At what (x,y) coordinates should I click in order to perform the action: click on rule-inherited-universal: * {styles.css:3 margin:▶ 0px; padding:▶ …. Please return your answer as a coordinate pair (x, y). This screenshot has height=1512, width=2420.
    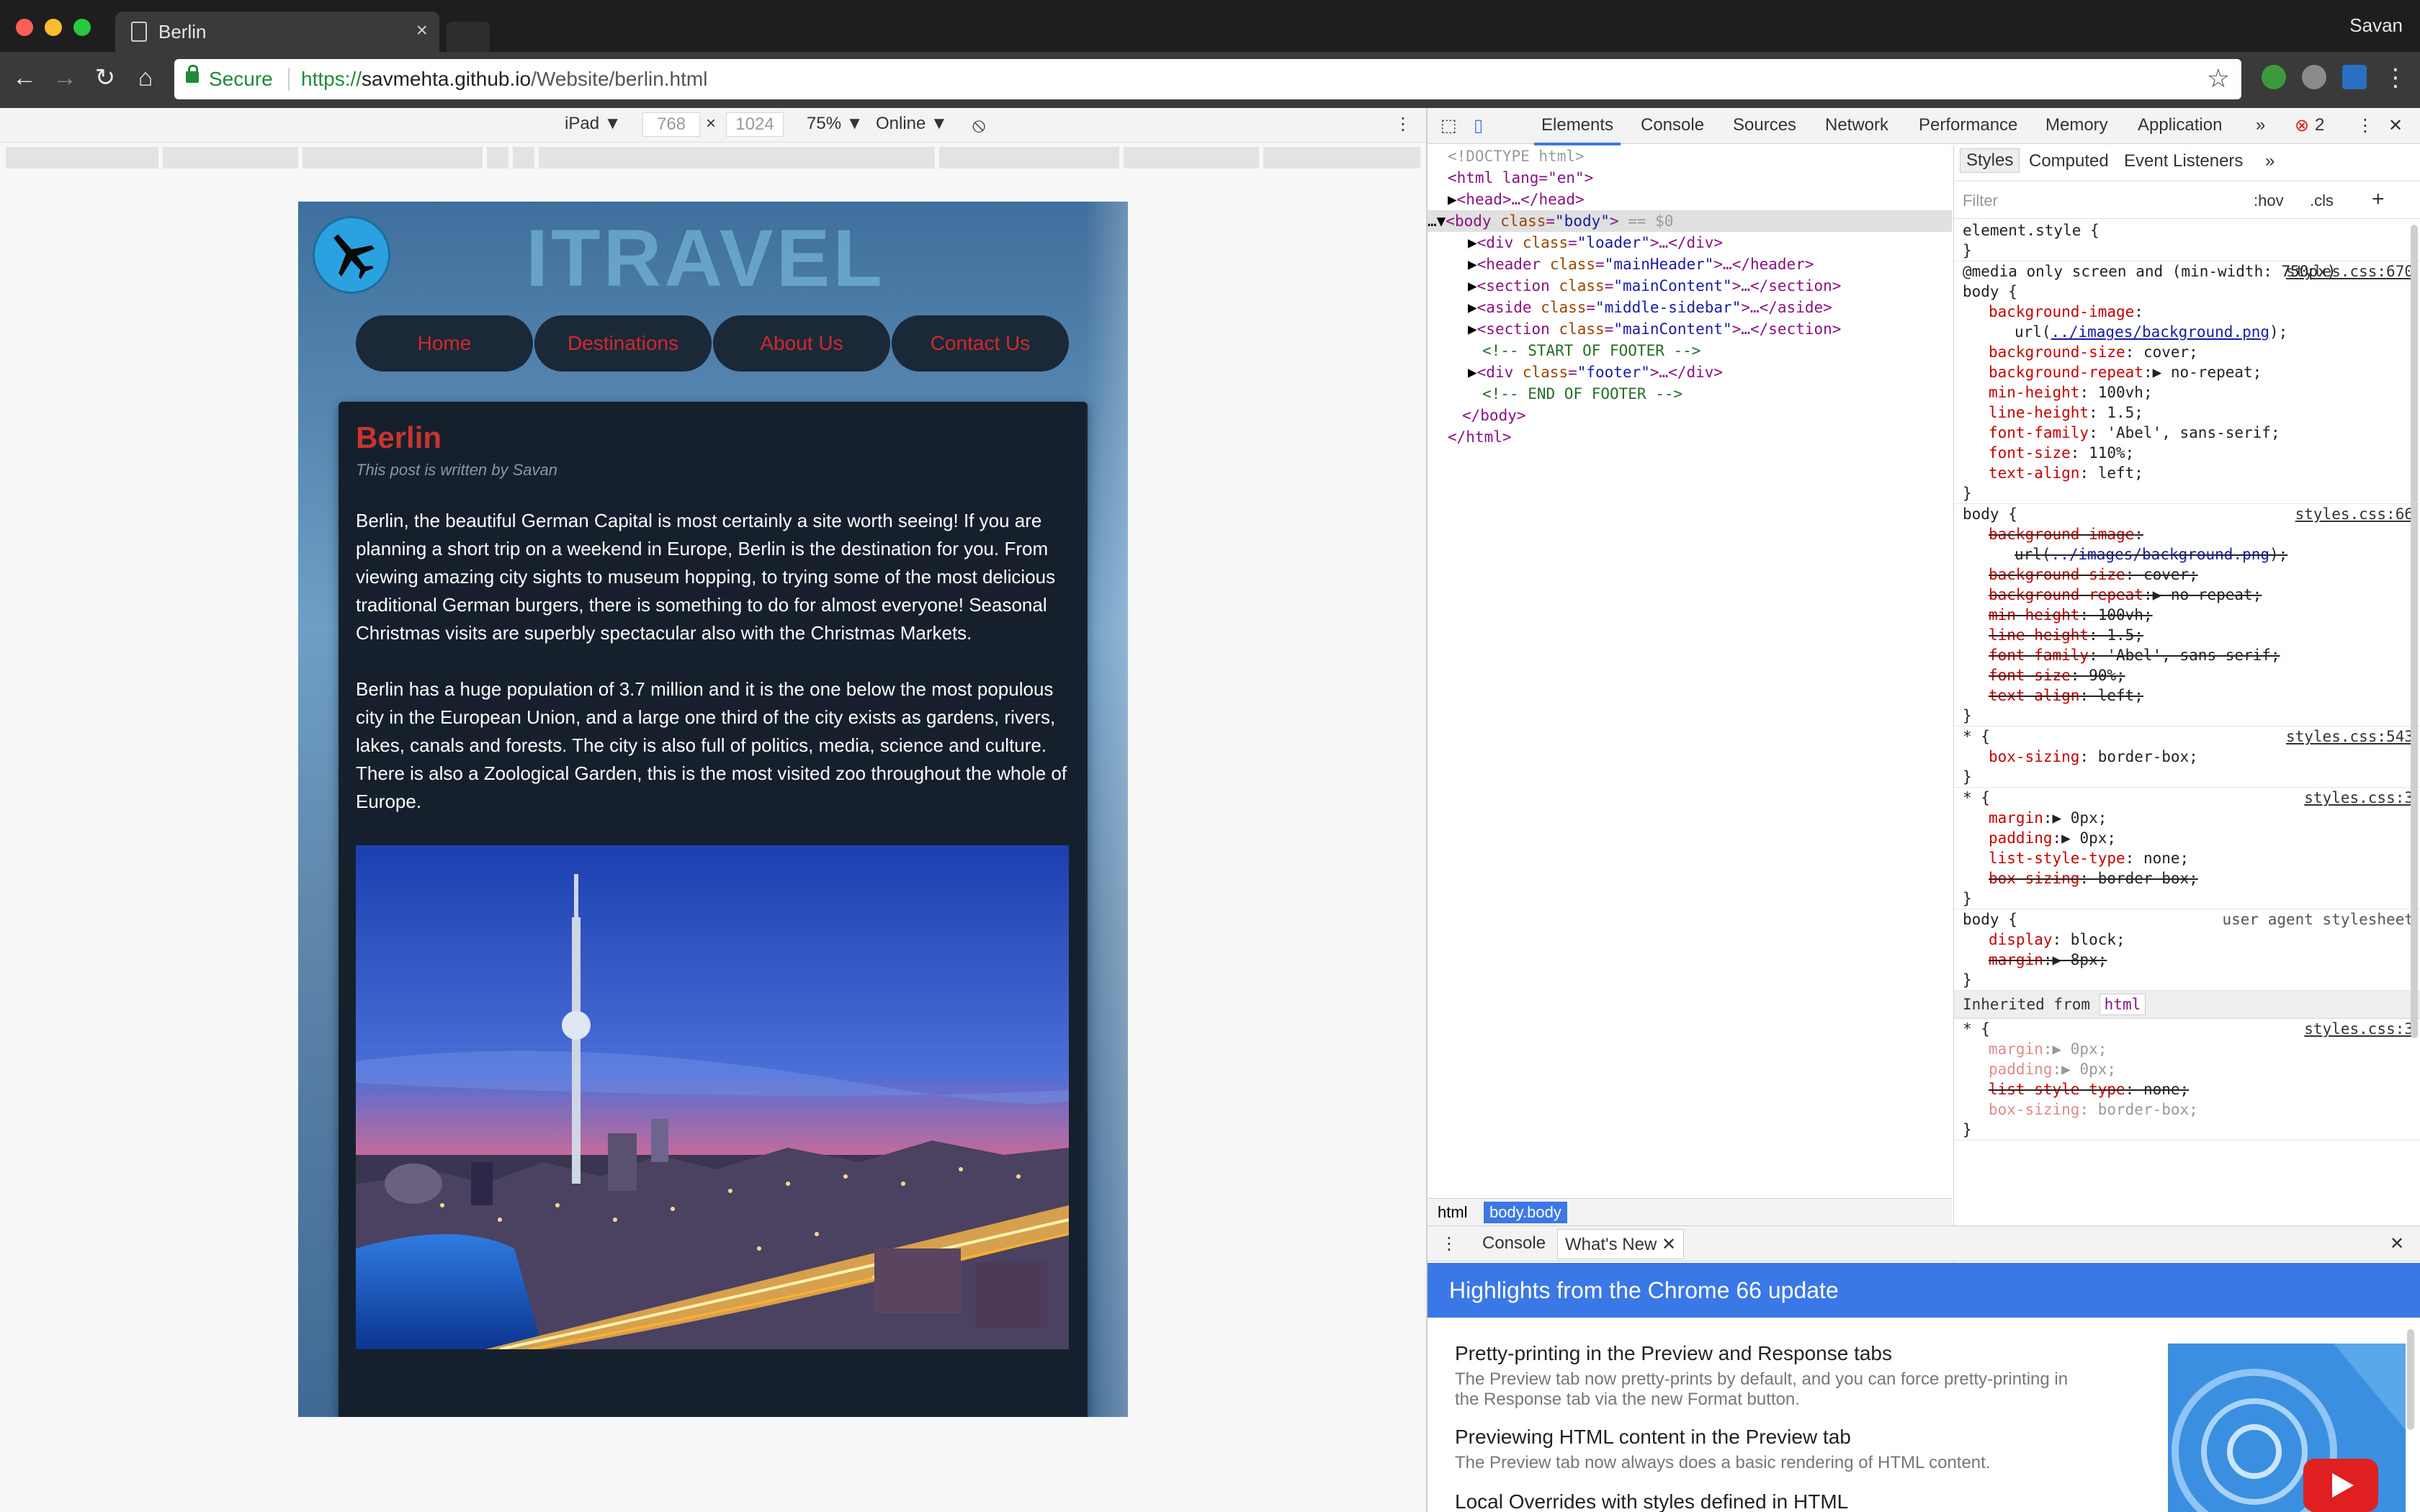
    Looking at the image, I should click on (2187, 1079).